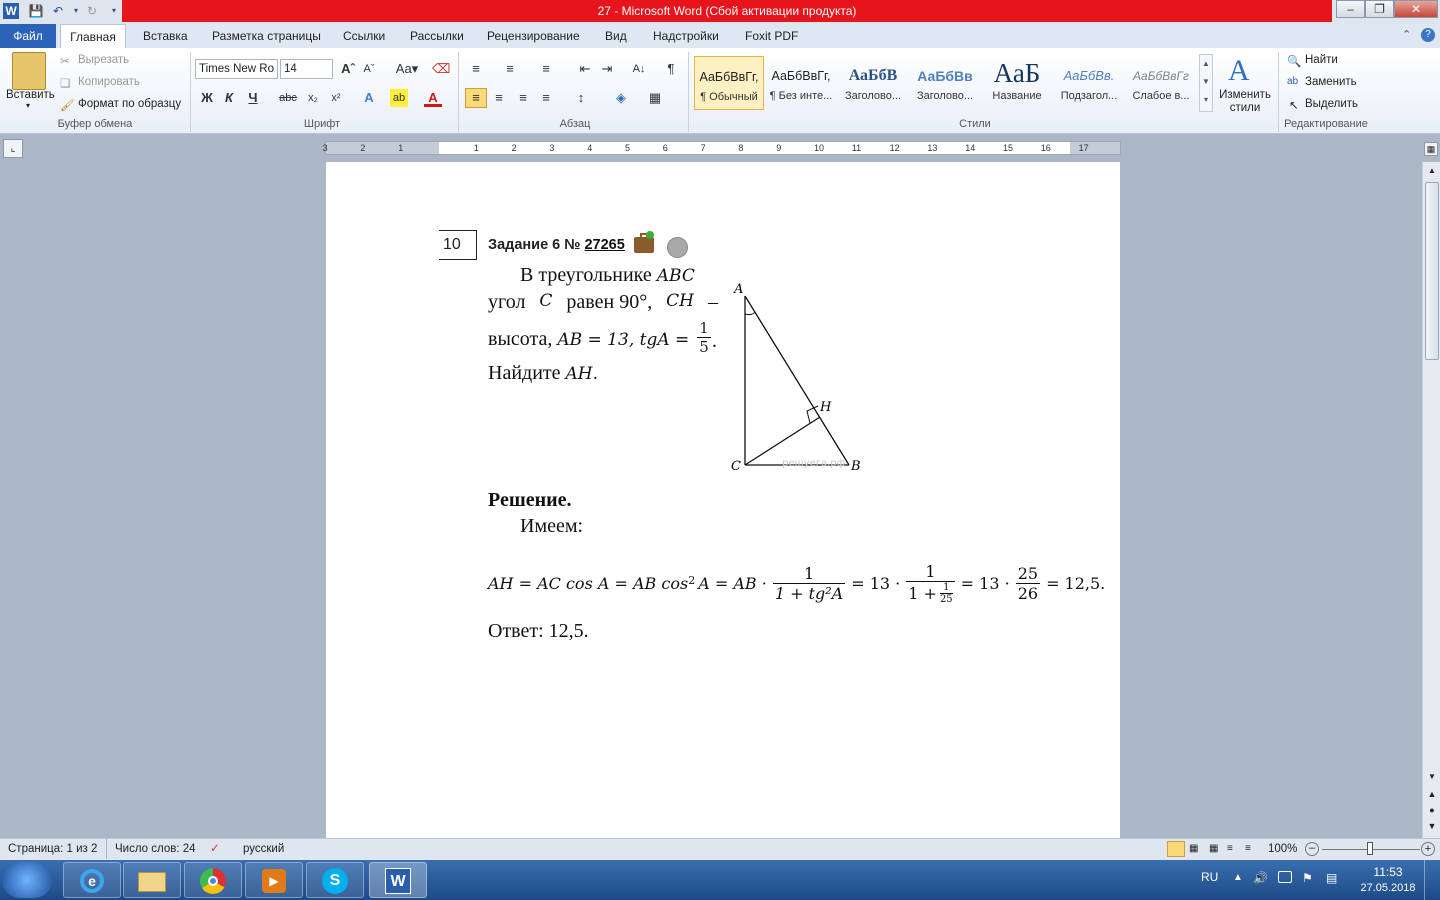 Image resolution: width=1440 pixels, height=900 pixels. Describe the element at coordinates (28, 105) in the screenshot. I see `paste-dropdown-icon: ▾` at that location.